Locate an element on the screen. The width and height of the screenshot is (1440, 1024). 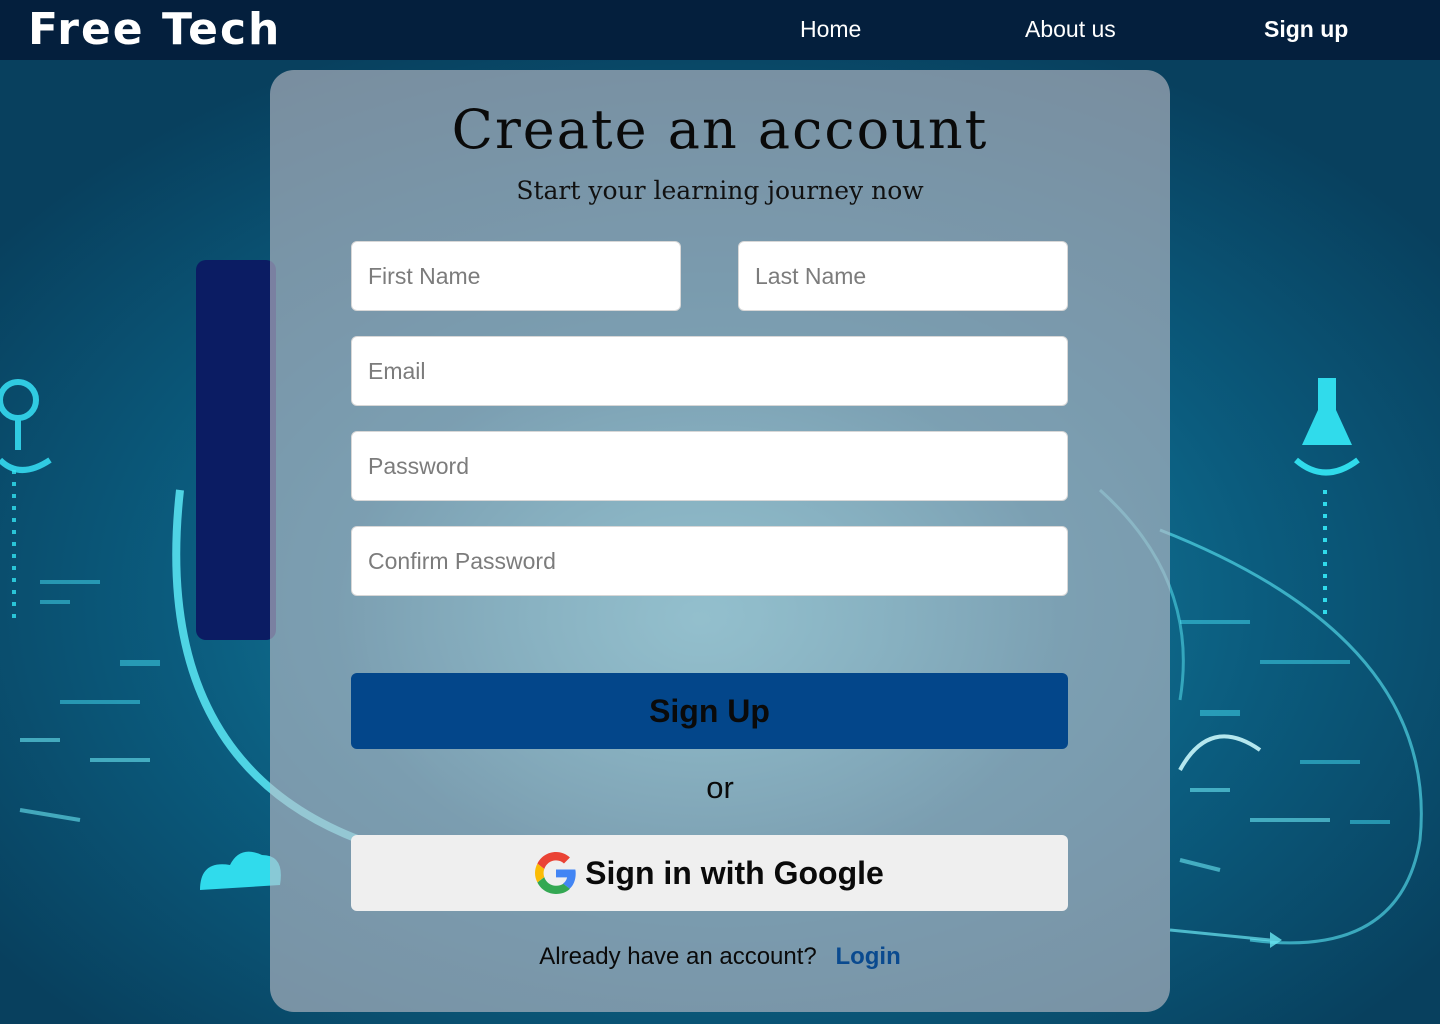
login-prompt-text: Already have an account? is located at coordinates (678, 956).